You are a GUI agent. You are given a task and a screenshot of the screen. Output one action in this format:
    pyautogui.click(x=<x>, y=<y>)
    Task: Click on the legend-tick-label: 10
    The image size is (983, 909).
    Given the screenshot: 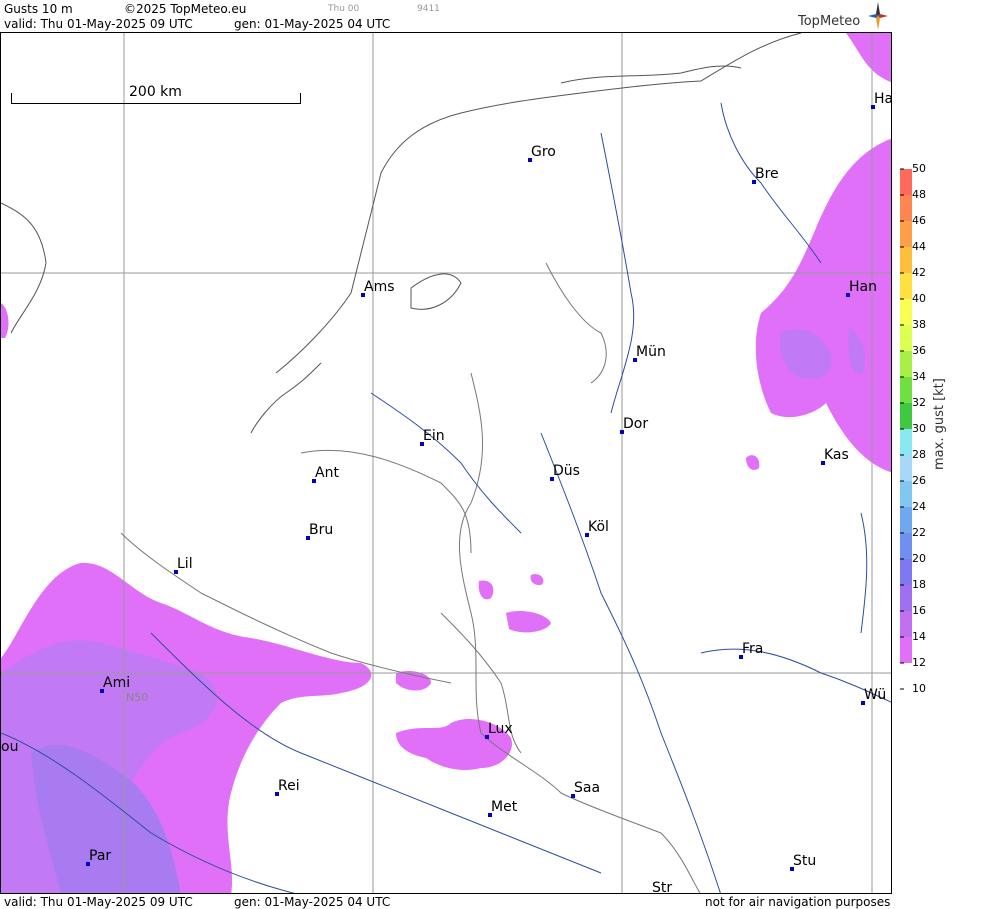 What is the action you would take?
    pyautogui.click(x=919, y=688)
    